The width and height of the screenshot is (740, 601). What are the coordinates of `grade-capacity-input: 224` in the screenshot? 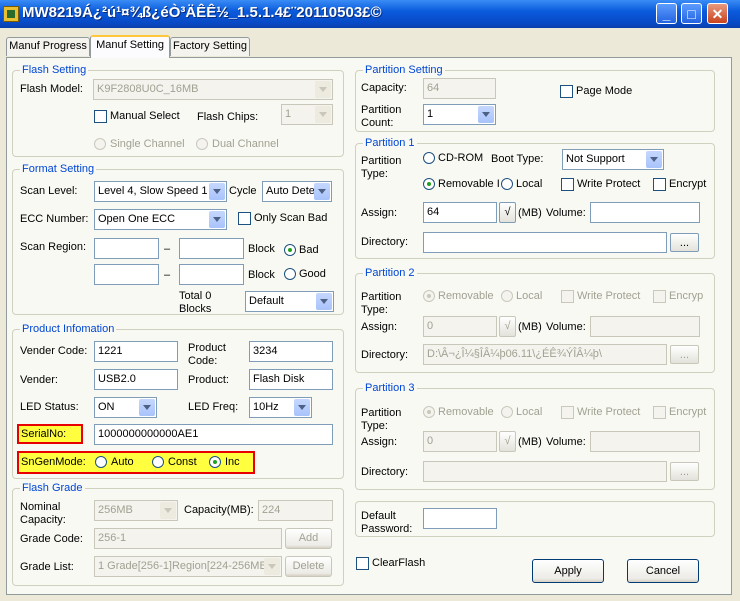 It's located at (295, 510).